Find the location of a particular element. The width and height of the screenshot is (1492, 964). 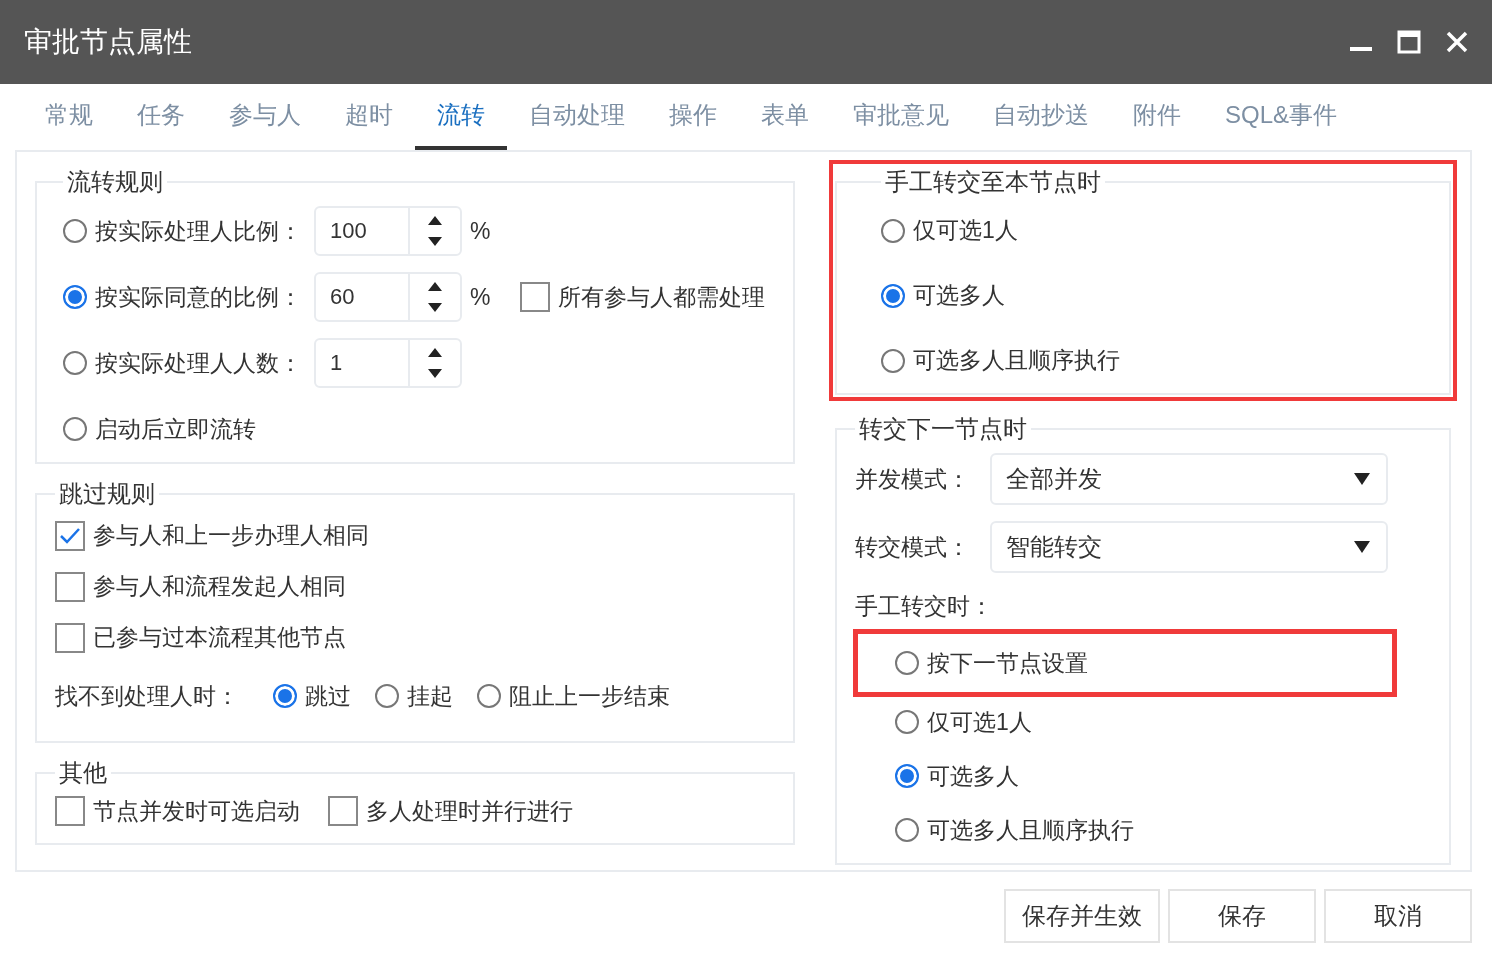

tab: 流转 is located at coordinates (461, 117).